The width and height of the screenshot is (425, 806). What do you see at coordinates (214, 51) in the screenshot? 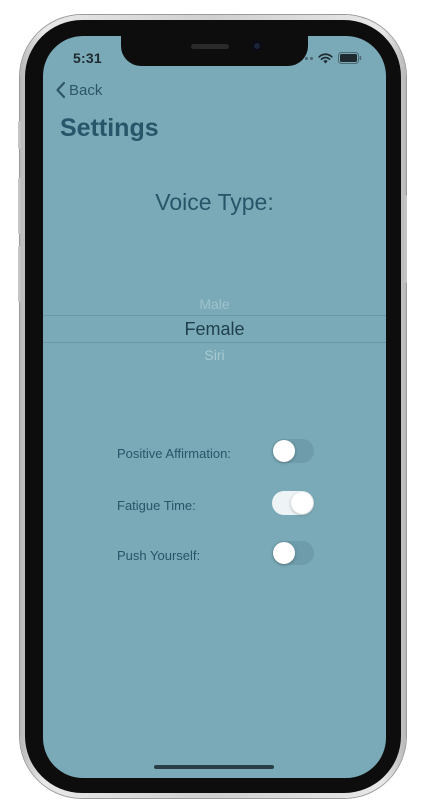
I see `notch` at bounding box center [214, 51].